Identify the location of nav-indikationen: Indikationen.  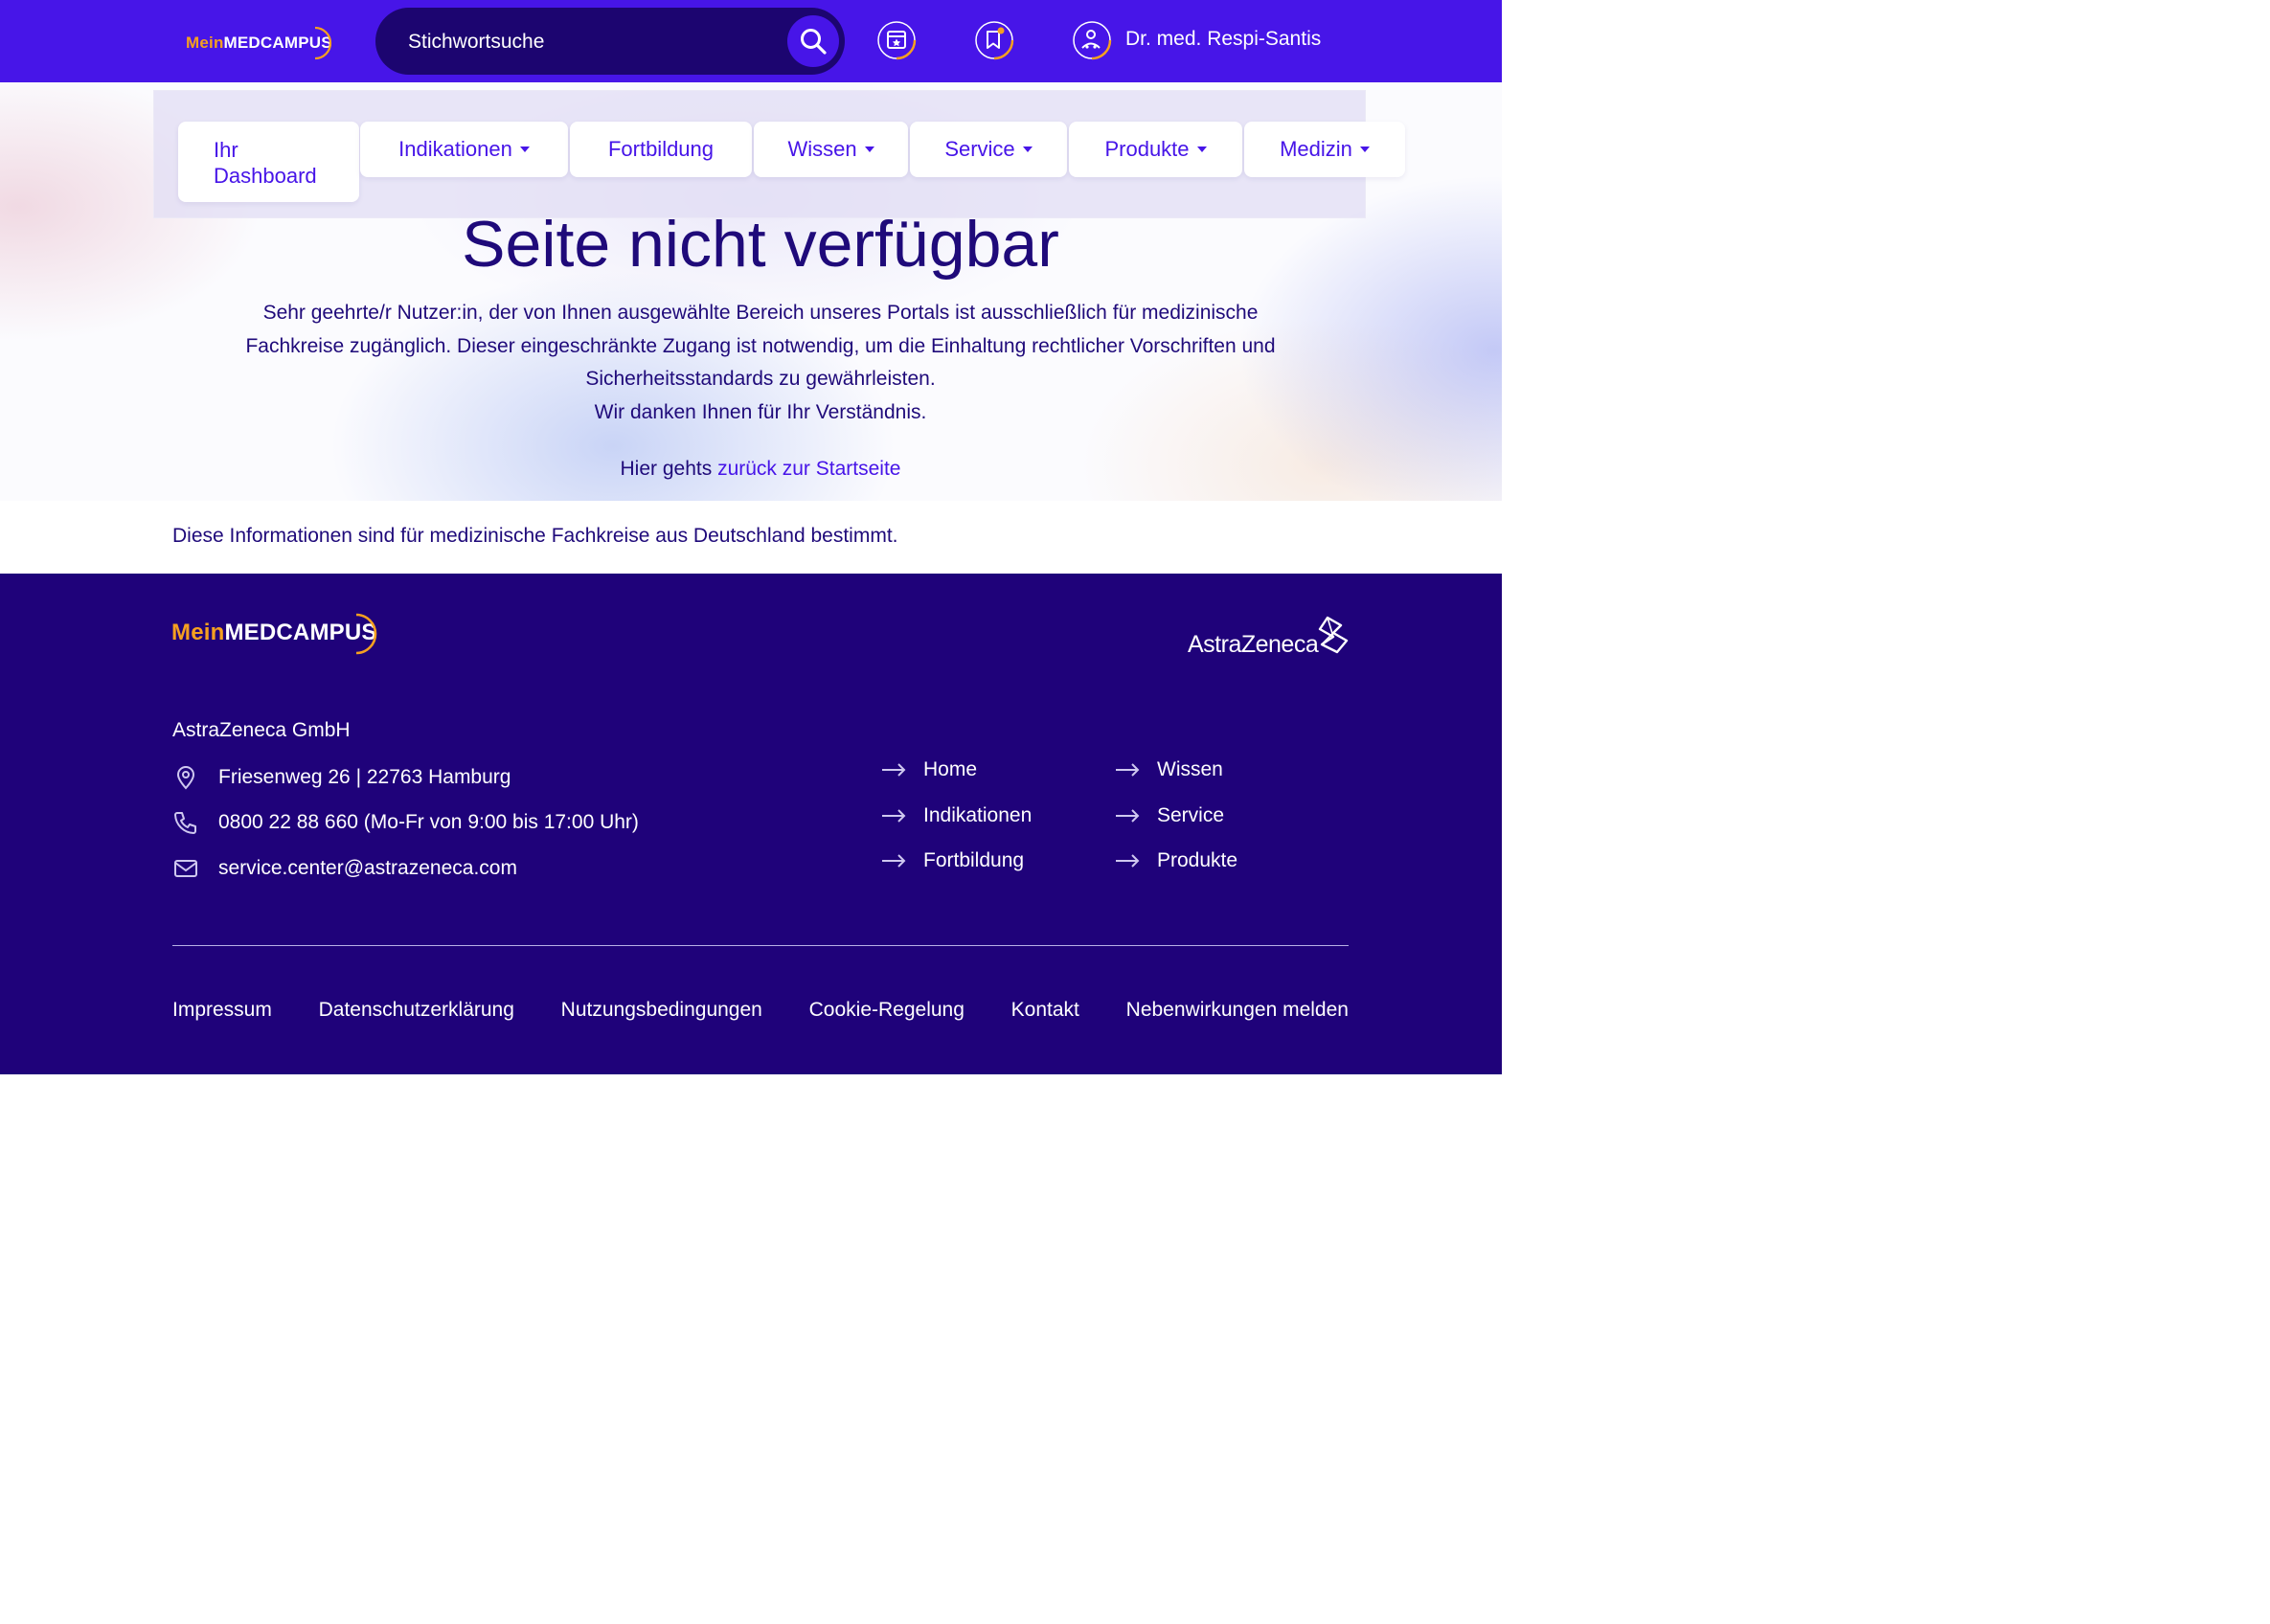
(464, 149).